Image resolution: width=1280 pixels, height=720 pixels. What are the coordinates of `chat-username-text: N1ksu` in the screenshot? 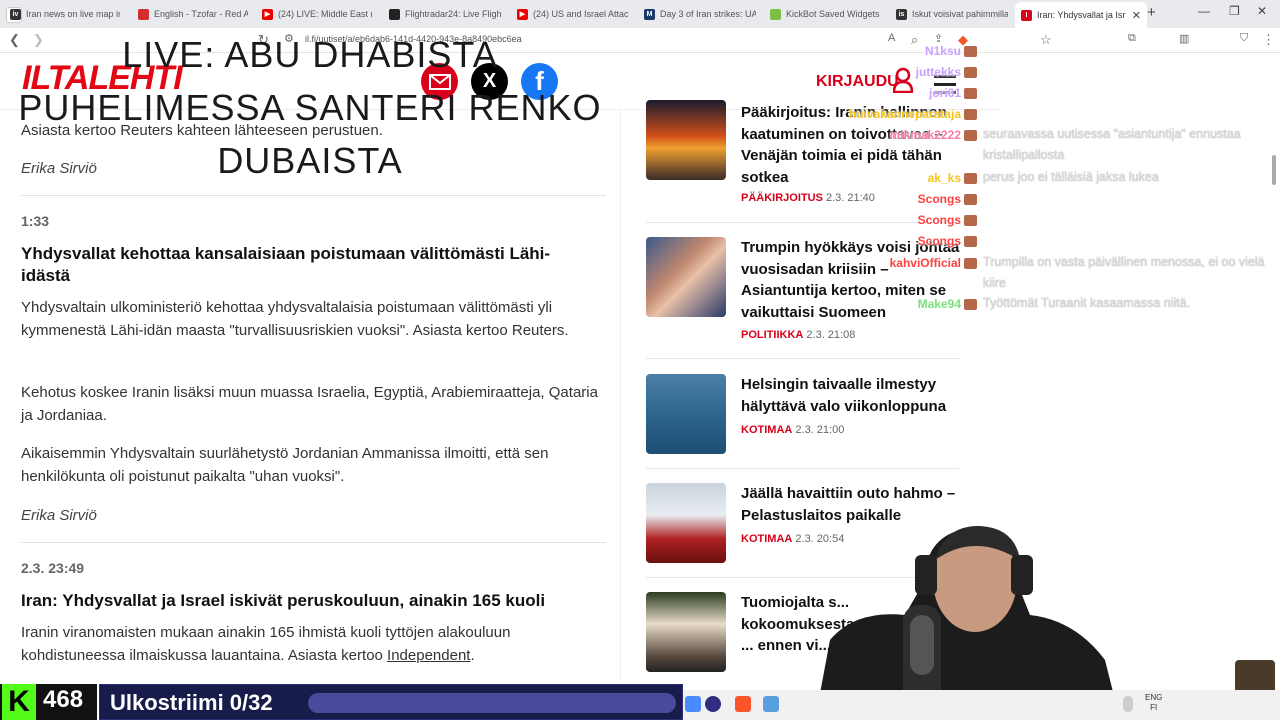 It's located at (942, 51).